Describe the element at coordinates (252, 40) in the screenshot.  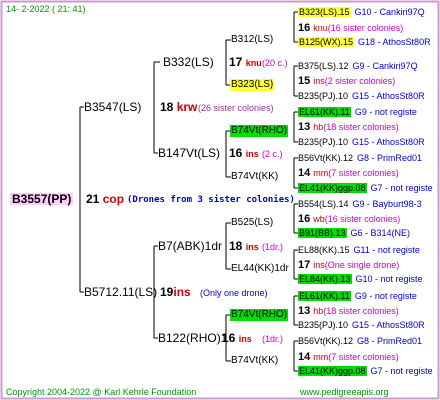
I see `node-b312: B312(LS)` at that location.